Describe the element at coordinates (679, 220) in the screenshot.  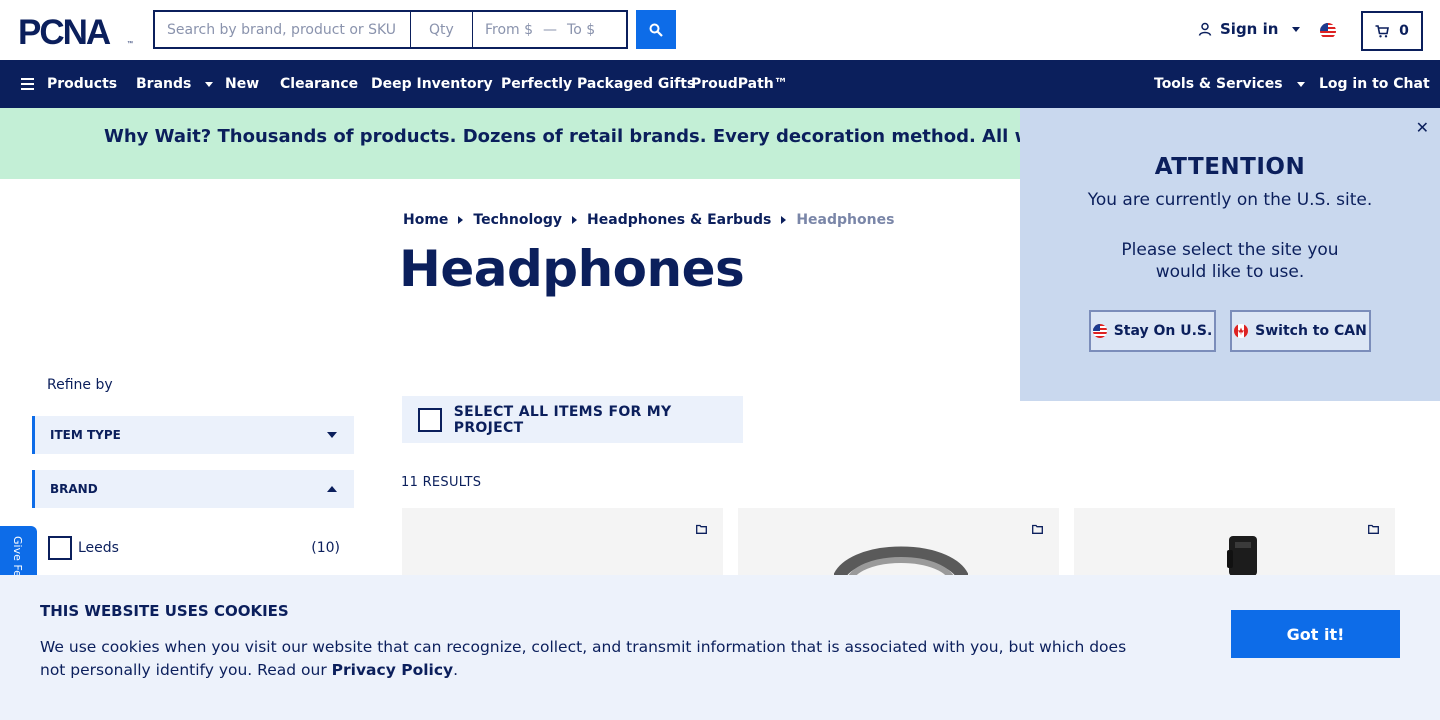
I see `breadcrumb-headphones-earbuds: Headphones & Earbuds` at that location.